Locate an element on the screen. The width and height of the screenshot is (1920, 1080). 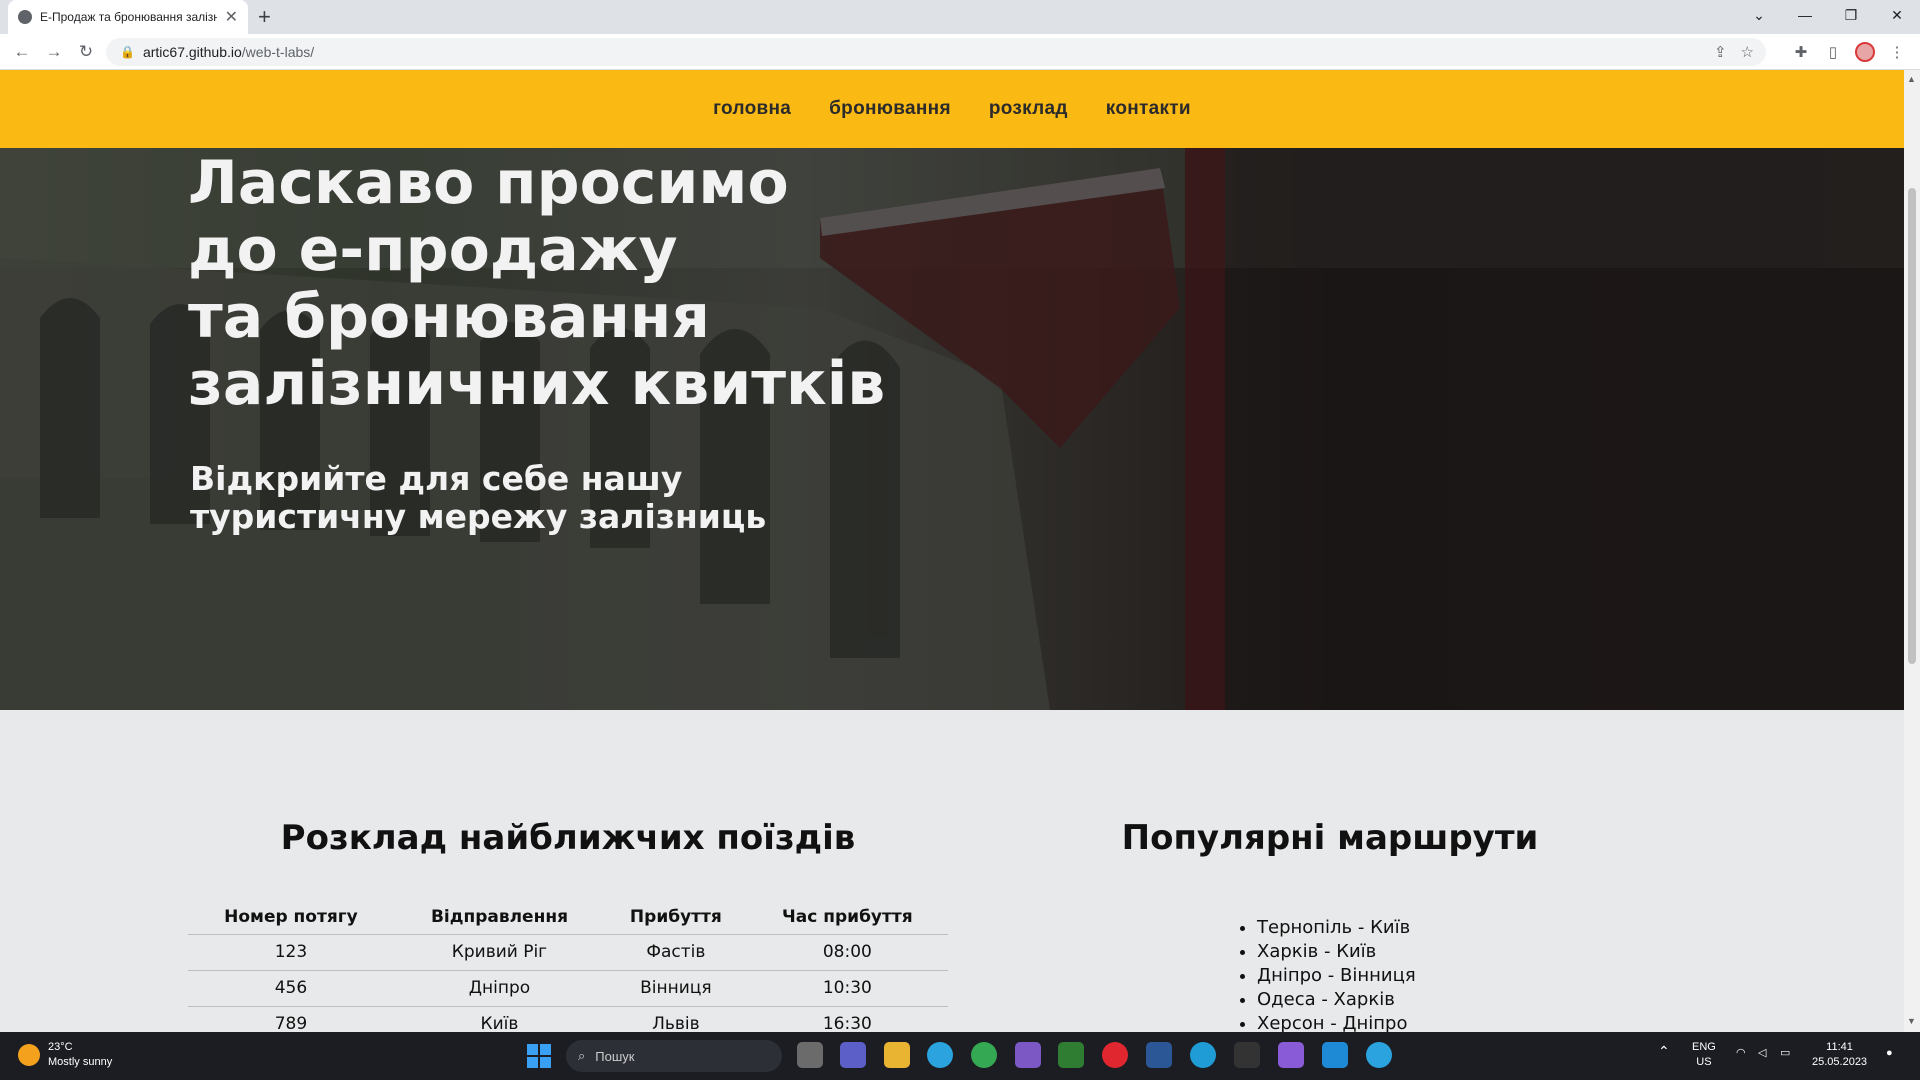
new-tab-button: + is located at coordinates (264, 17).